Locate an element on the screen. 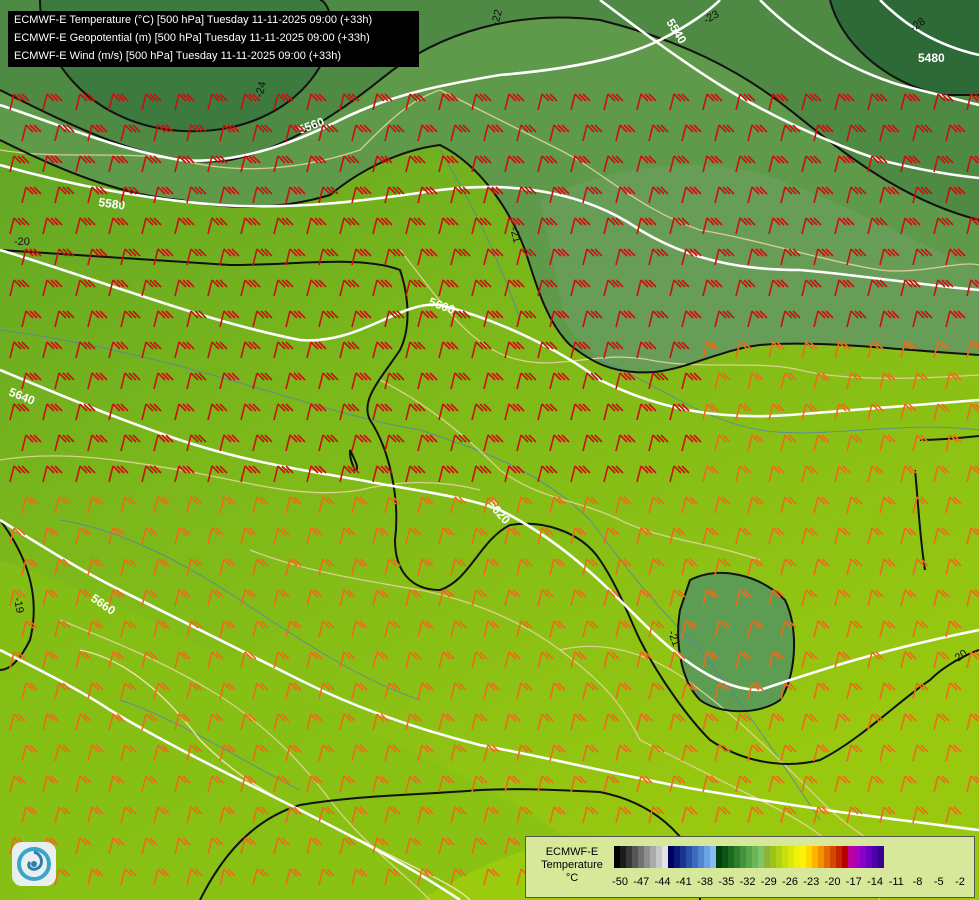 The image size is (979, 900). ecmwf-logo is located at coordinates (34, 864).